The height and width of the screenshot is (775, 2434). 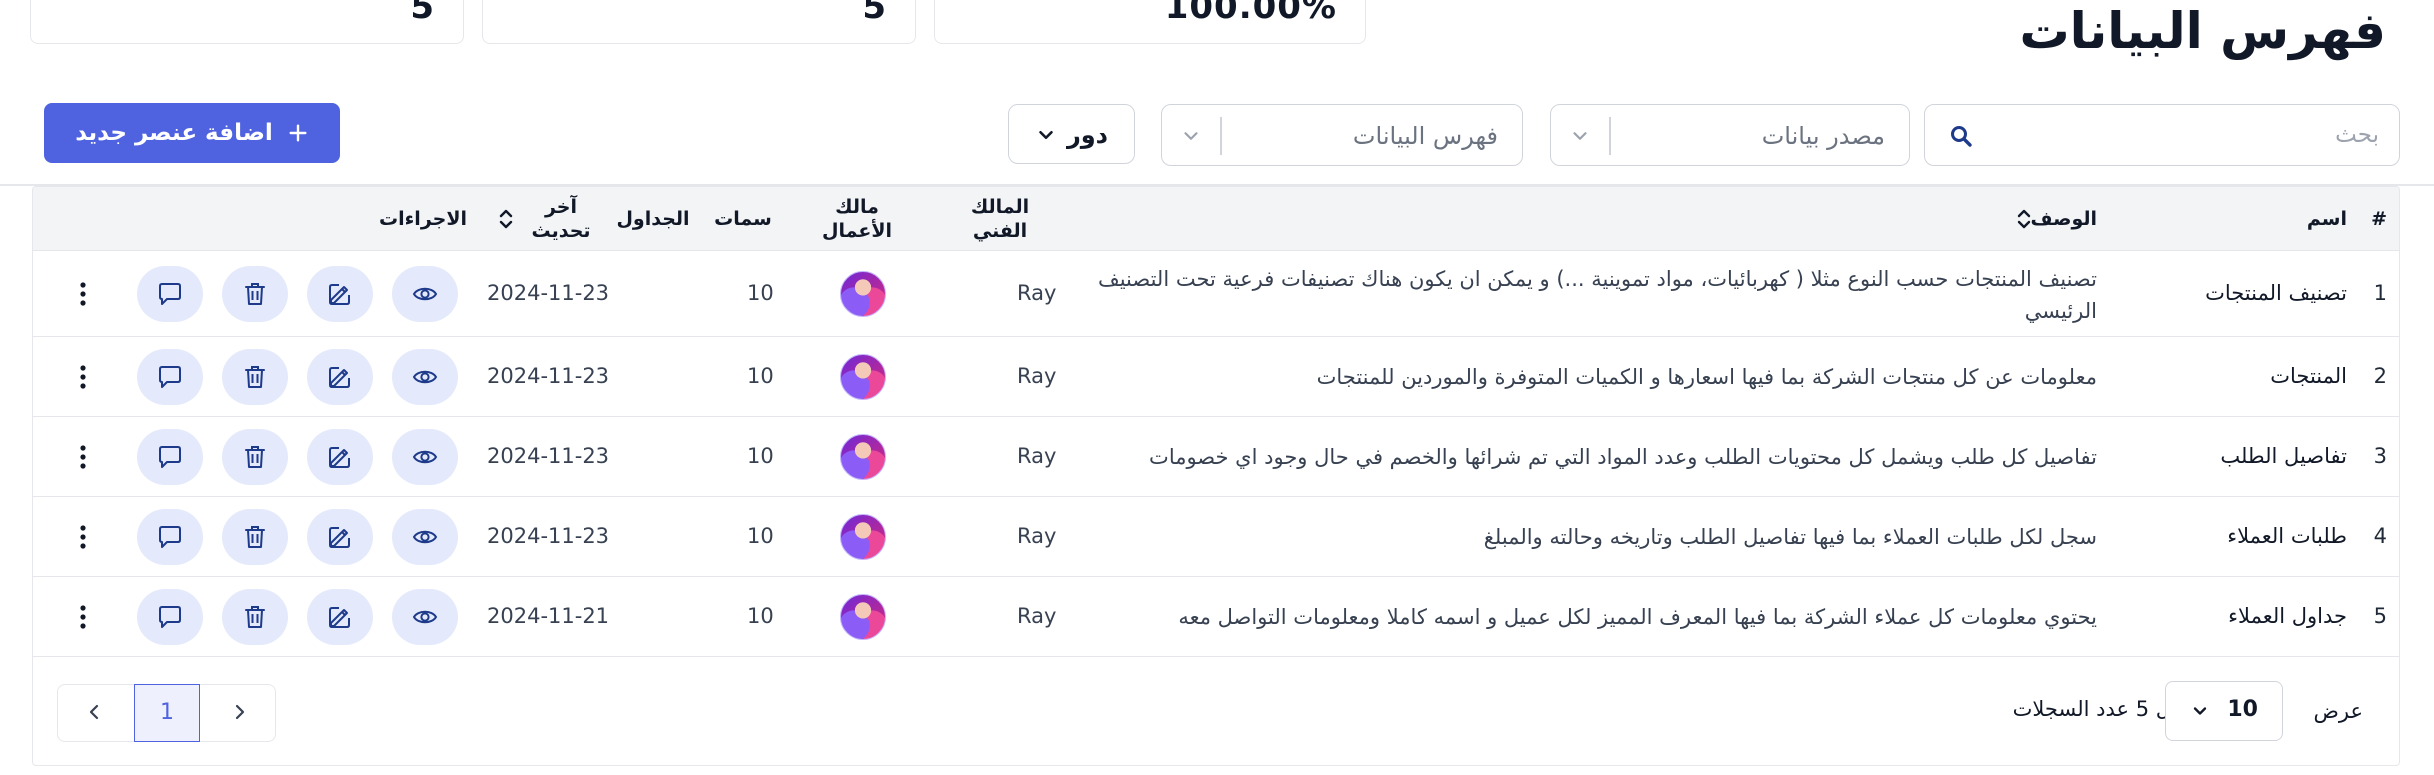 What do you see at coordinates (2380, 616) in the screenshot?
I see `row-number: 5` at bounding box center [2380, 616].